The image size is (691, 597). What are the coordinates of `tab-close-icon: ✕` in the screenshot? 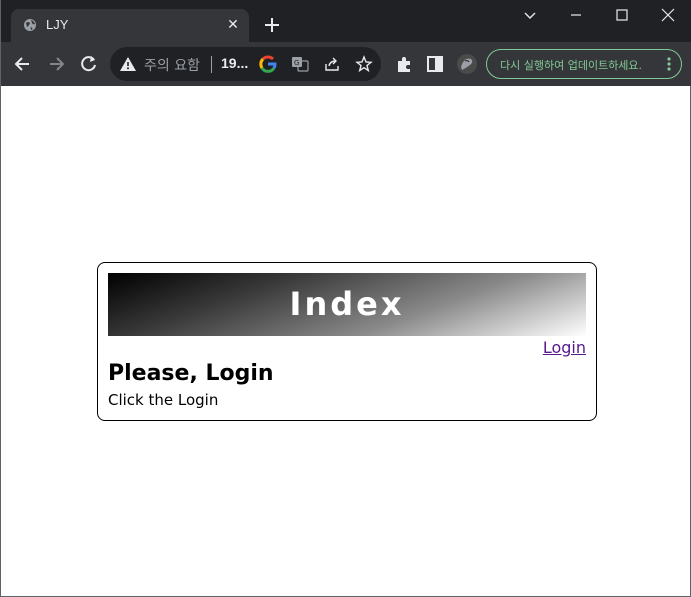 It's located at (233, 25).